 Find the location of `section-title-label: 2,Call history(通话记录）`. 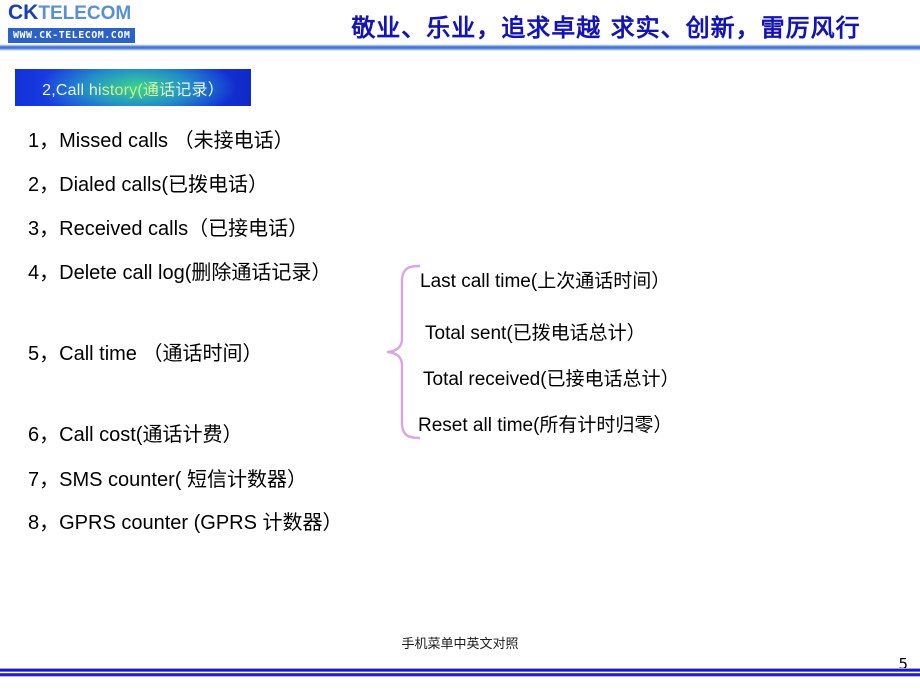

section-title-label: 2,Call history(通话记录） is located at coordinates (133, 88).